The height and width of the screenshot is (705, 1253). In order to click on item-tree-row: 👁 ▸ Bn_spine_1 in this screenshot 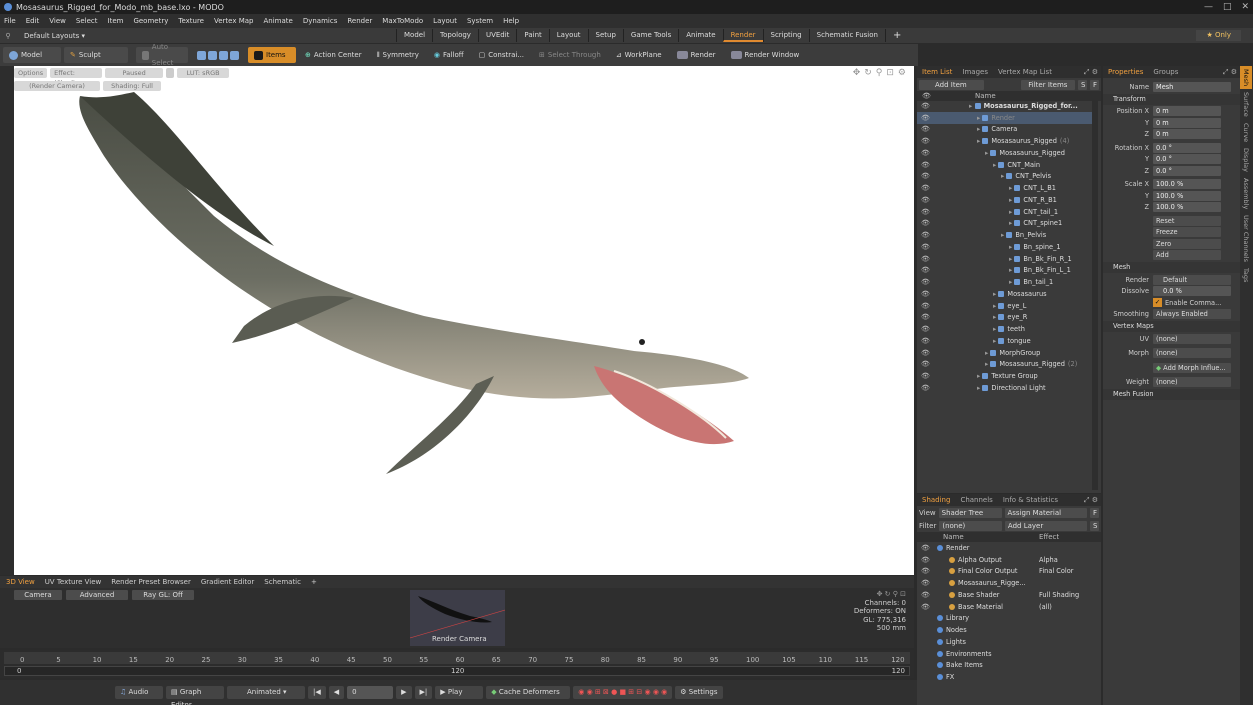, I will do `click(1004, 247)`.